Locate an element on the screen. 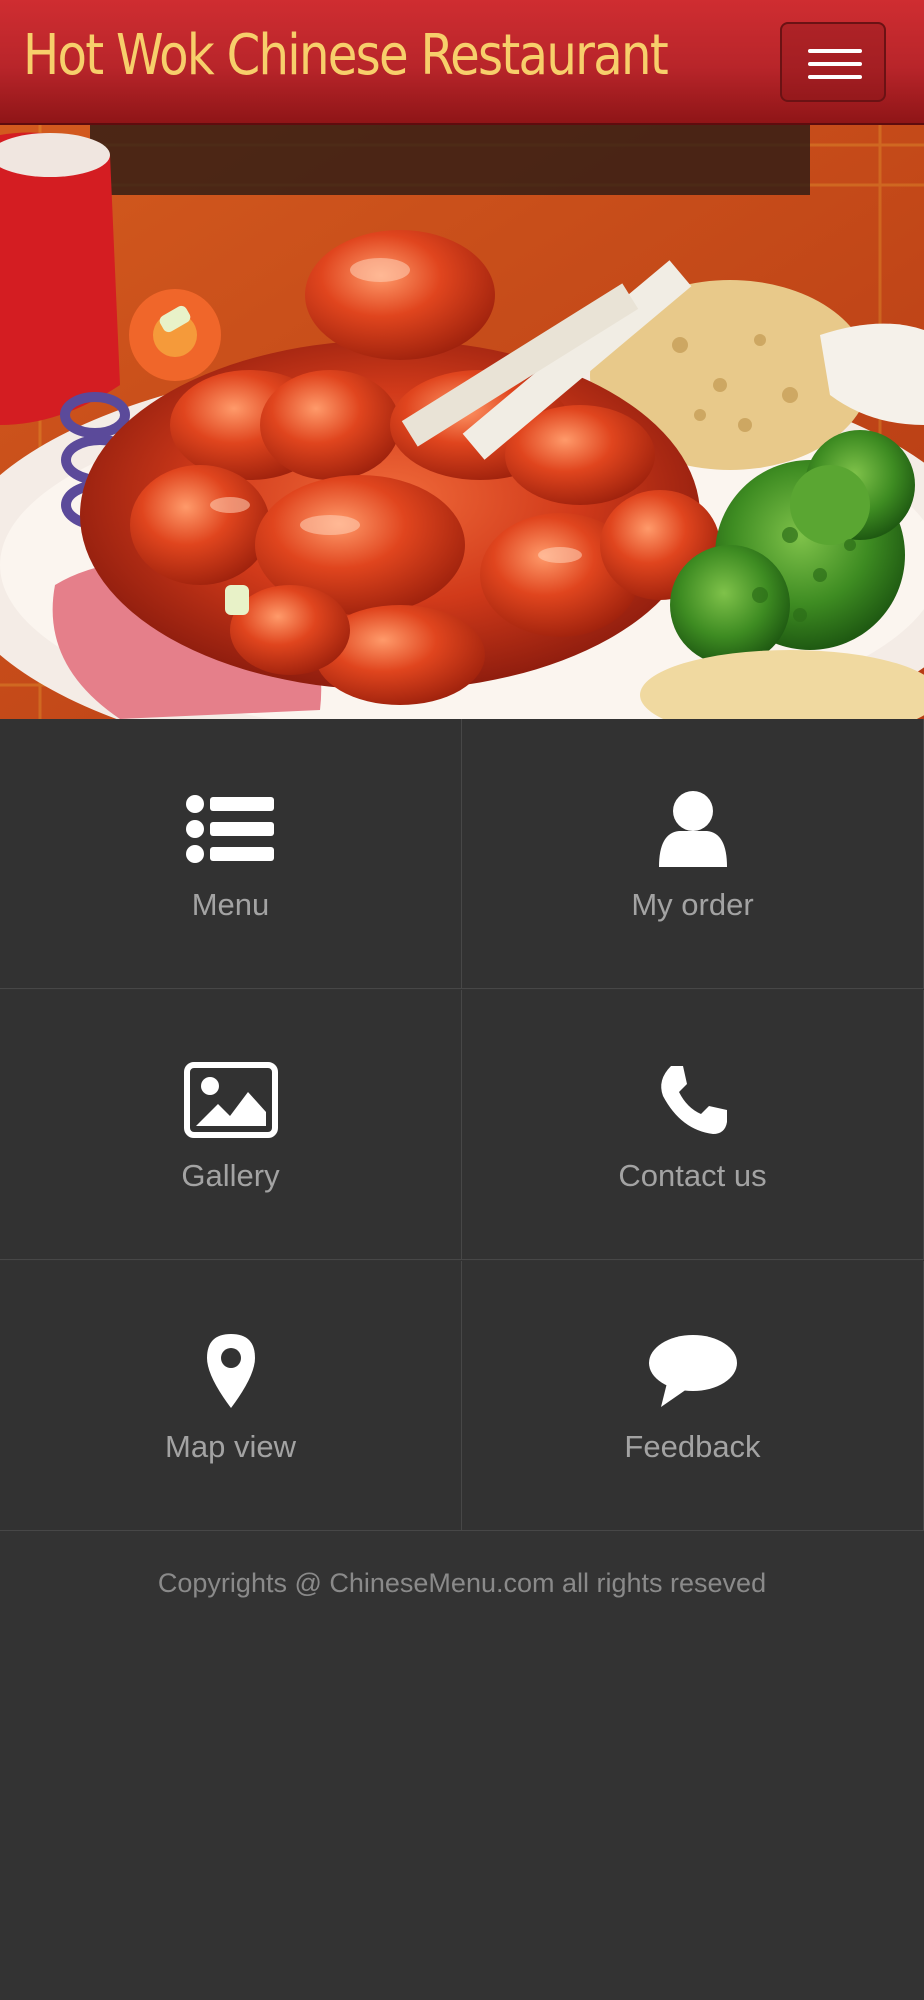  chat-bubble-icon is located at coordinates (692, 1371).